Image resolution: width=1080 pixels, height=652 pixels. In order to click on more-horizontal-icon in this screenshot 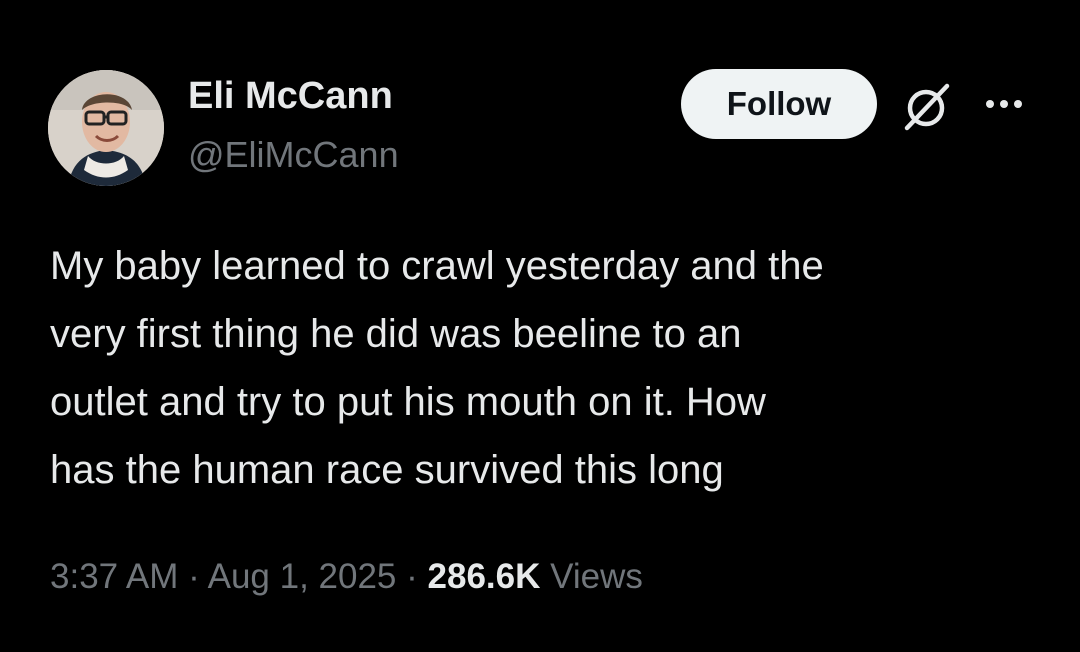, I will do `click(1004, 104)`.